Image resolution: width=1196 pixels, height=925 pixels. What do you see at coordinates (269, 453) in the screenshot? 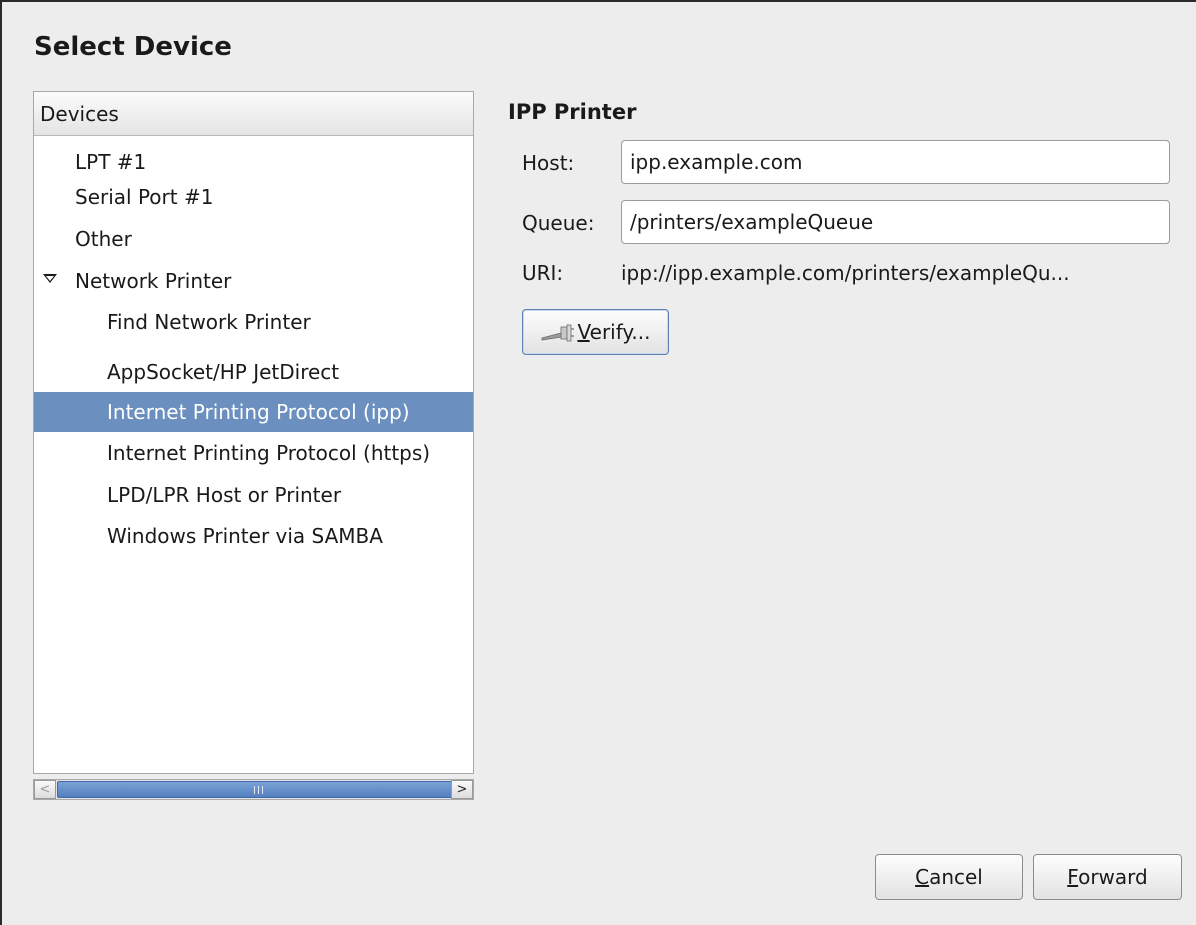
I see `device-item-label: Internet Printing Protocol (https)` at bounding box center [269, 453].